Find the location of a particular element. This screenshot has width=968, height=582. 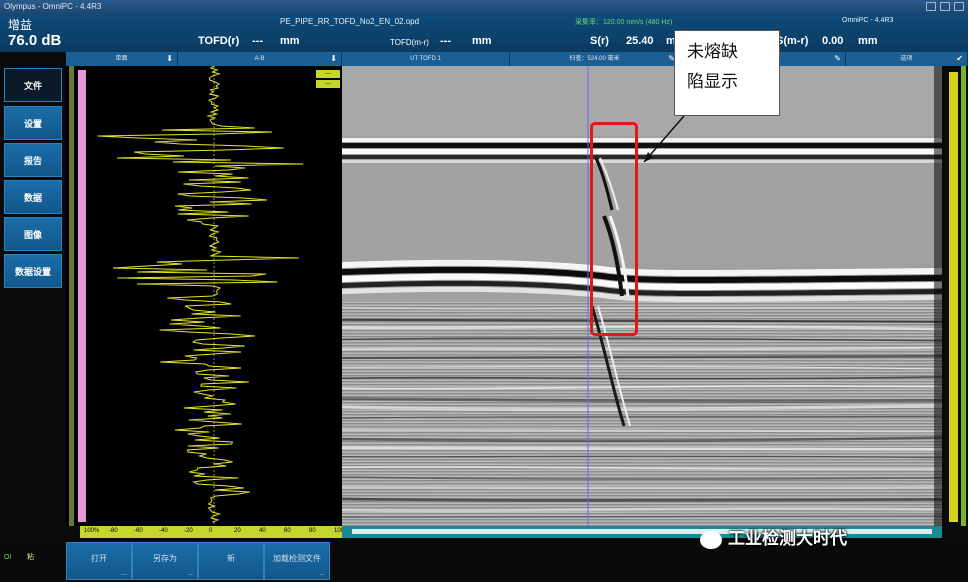

window-title: Olympus - OmniPC - 4.4R3 is located at coordinates (53, 6).